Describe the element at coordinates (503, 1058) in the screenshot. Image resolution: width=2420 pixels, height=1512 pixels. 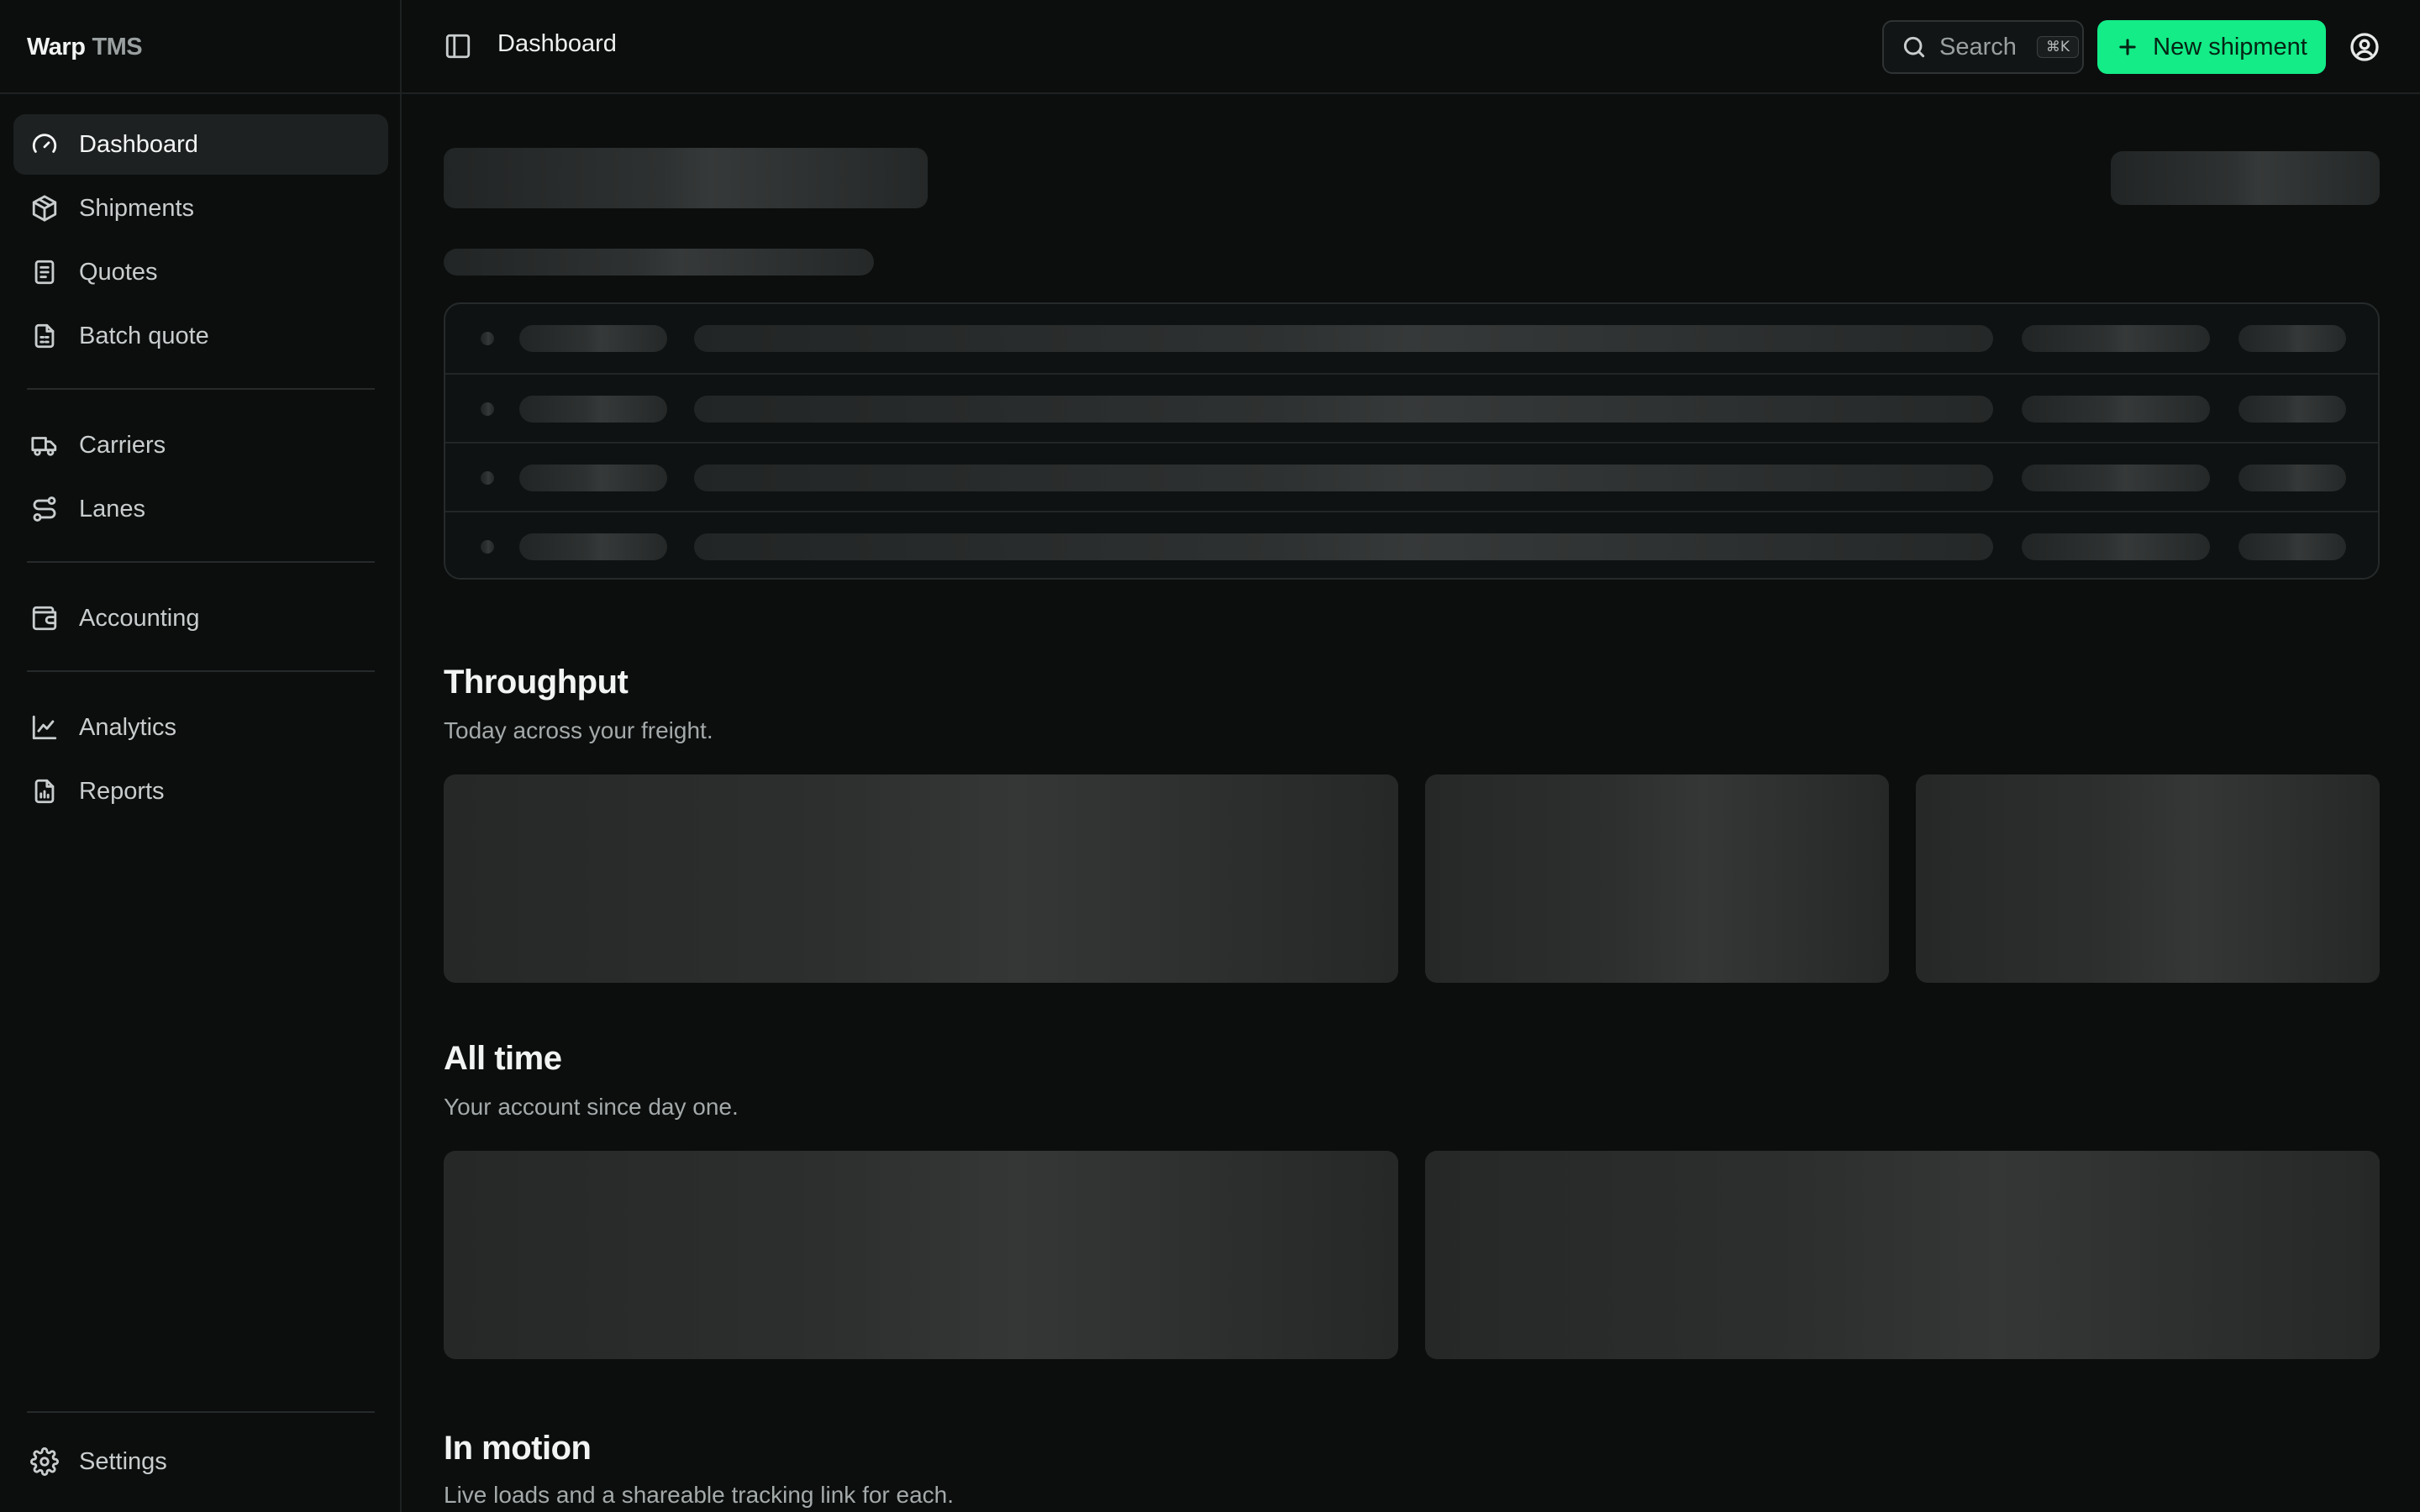
I see `all-time-title: All time` at that location.